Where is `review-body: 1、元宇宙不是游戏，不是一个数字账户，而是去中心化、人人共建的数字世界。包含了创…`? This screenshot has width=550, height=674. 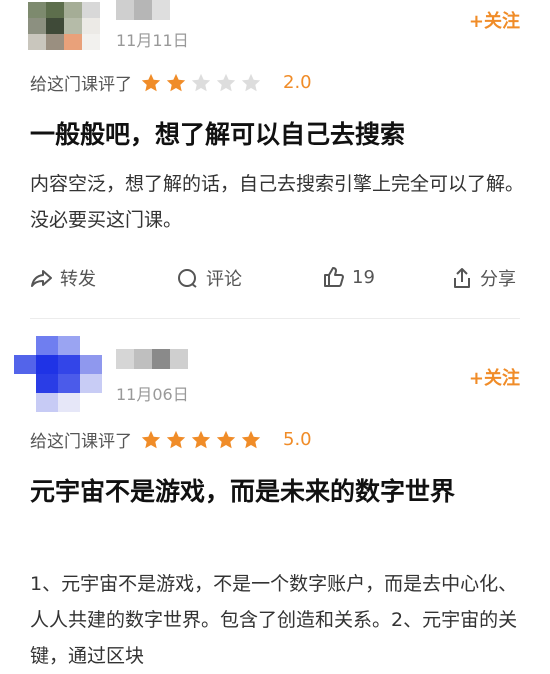
review-body: 1、元宇宙不是游戏，不是一个数字账户，而是去中心化、人人共建的数字世界。包含了创… is located at coordinates (274, 620).